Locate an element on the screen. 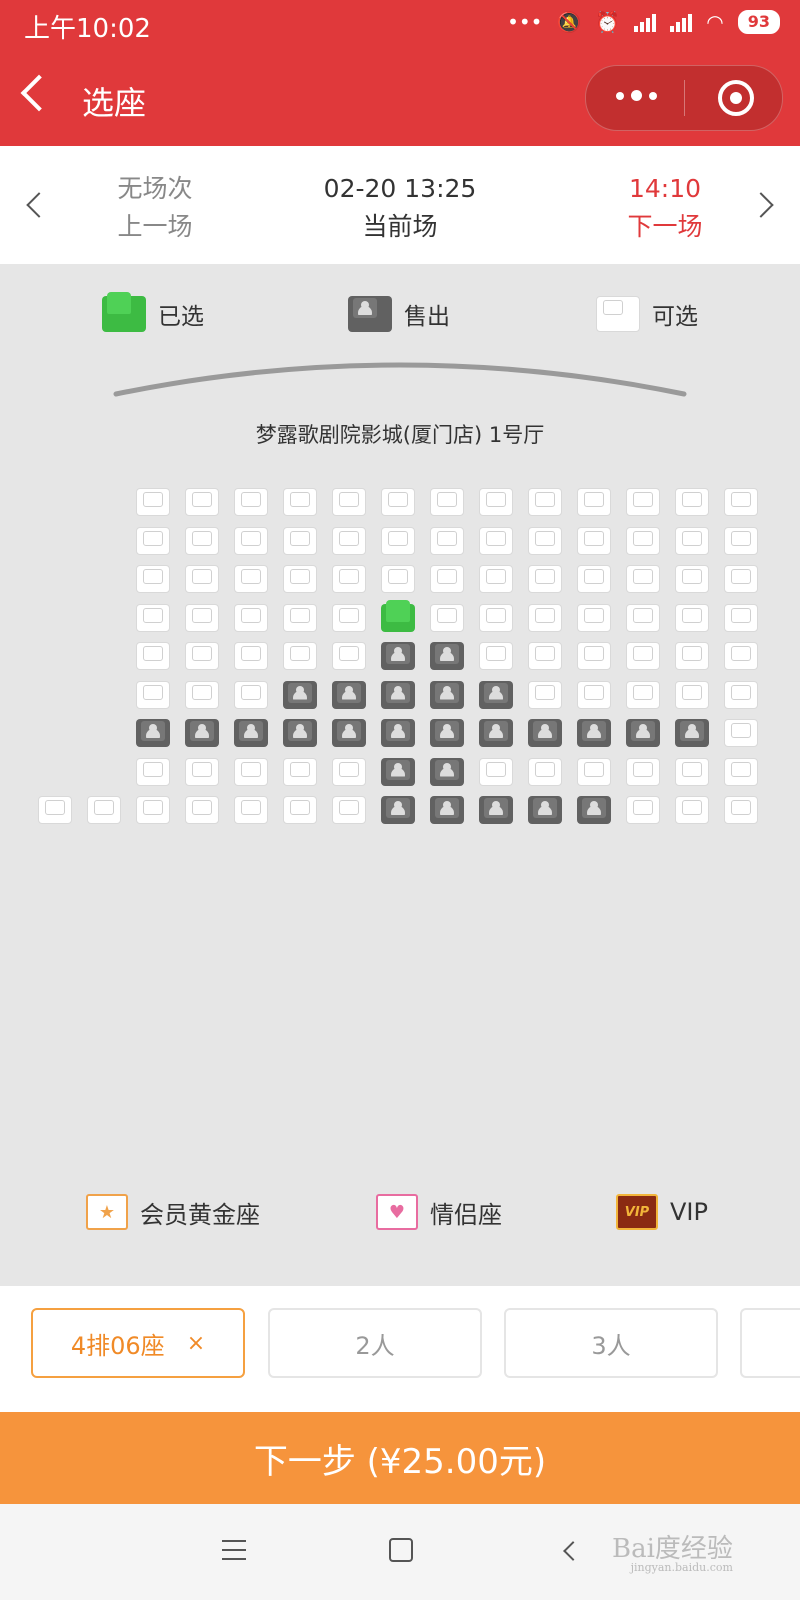 The width and height of the screenshot is (800, 1600). prev-session-chevron-icon is located at coordinates (39, 205).